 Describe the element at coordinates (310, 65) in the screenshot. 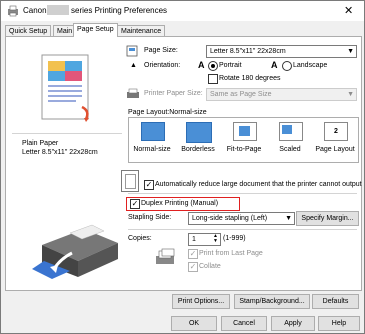

I see `landscape-label: Landscape` at that location.